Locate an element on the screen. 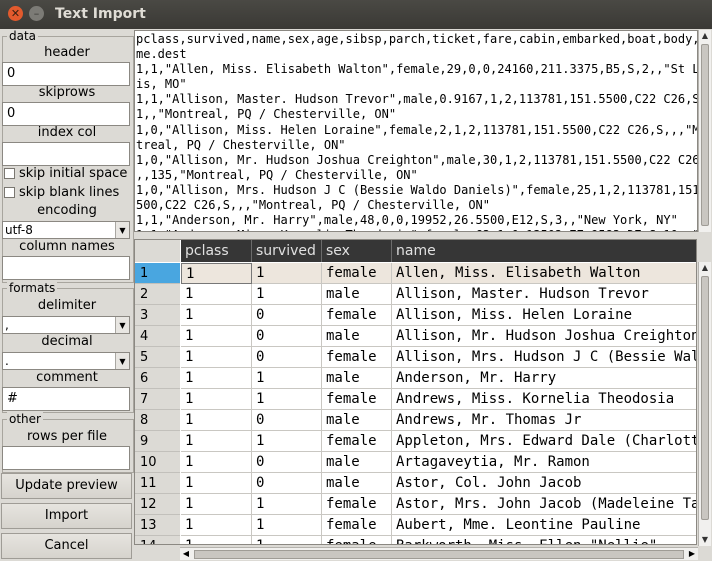  scroll-up-icon: ▲ is located at coordinates (705, 268).